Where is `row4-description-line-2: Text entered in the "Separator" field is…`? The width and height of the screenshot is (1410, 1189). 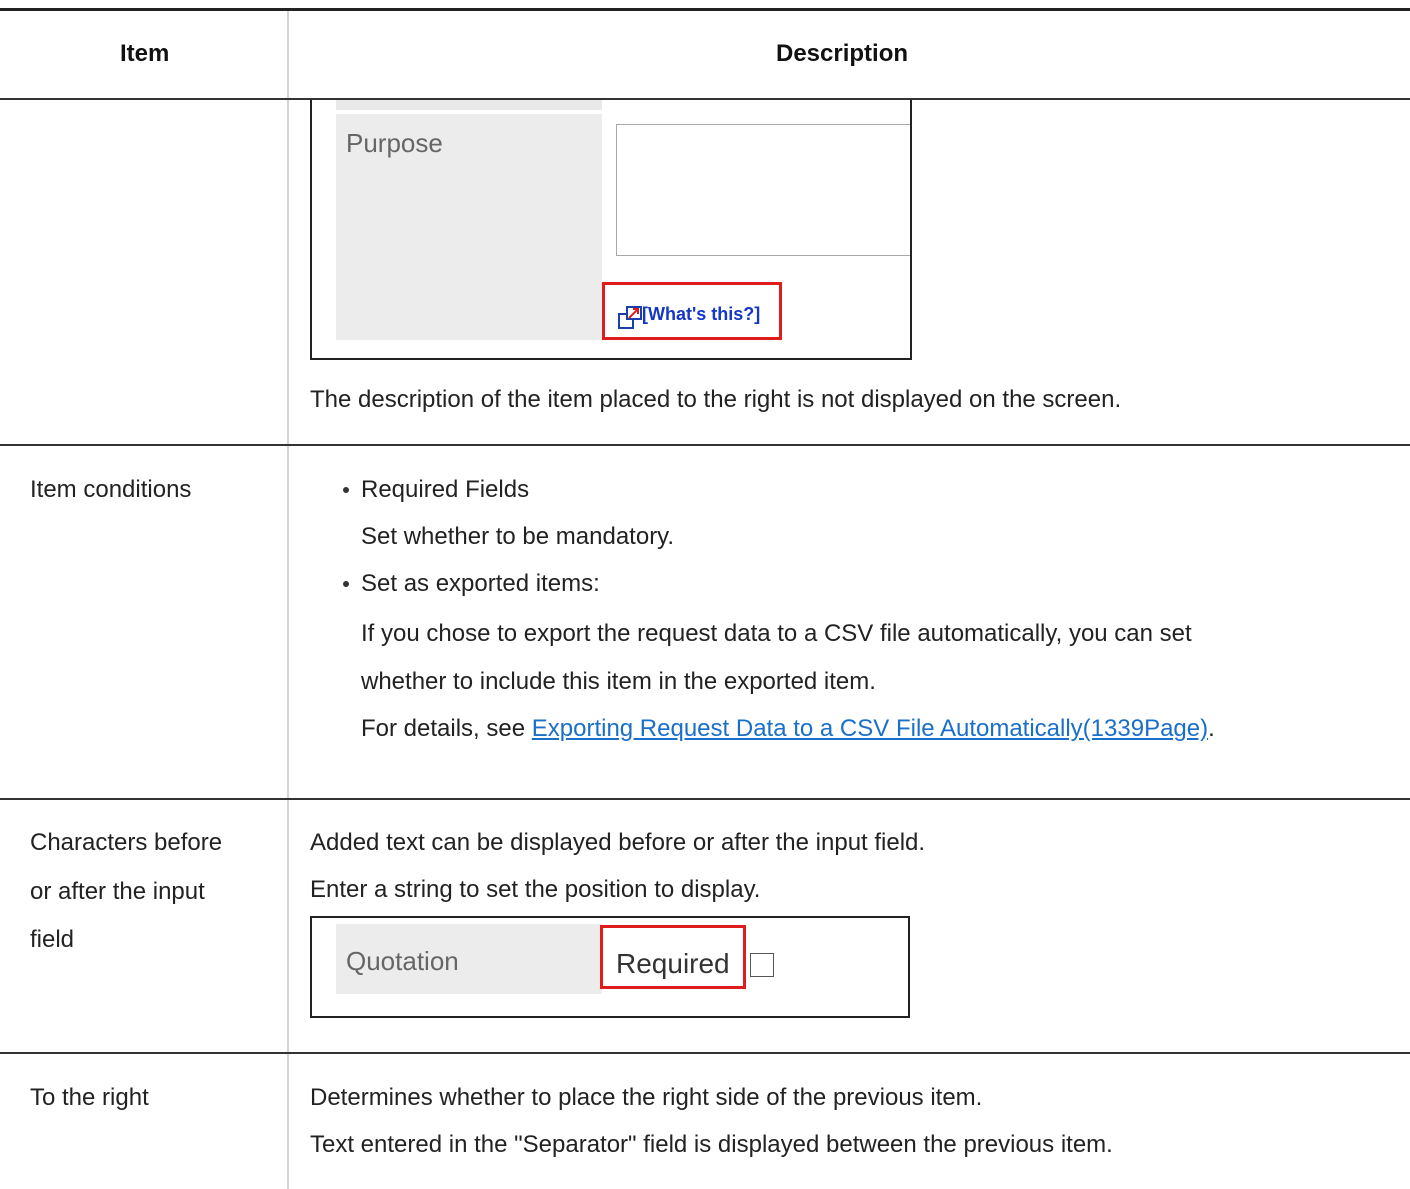
row4-description-line-2: Text entered in the "Separator" field is… is located at coordinates (711, 1144).